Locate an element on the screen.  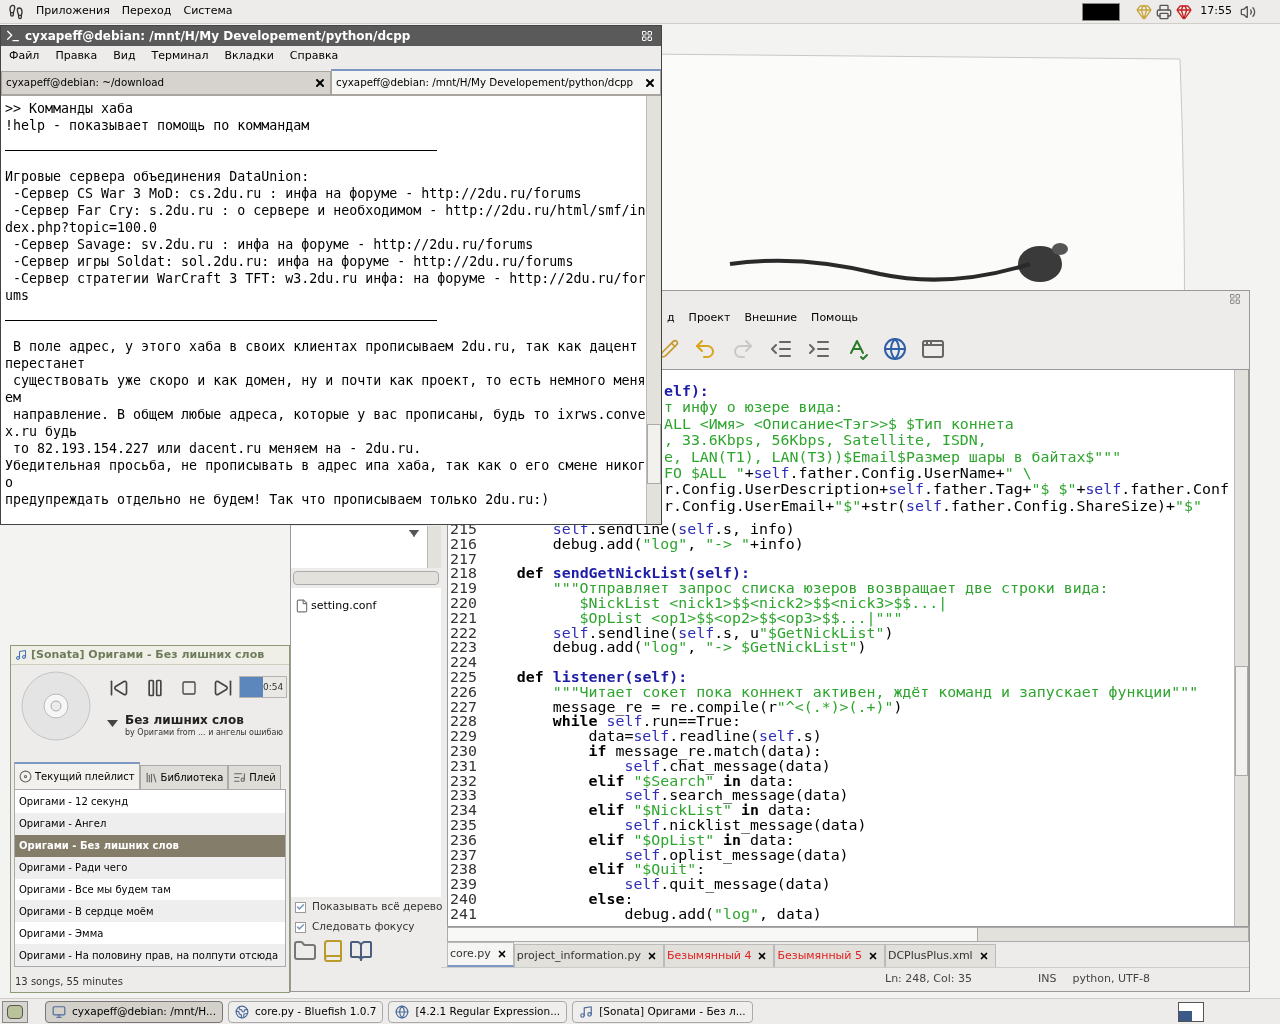
code-token: elf): is located at coordinates (686, 391).